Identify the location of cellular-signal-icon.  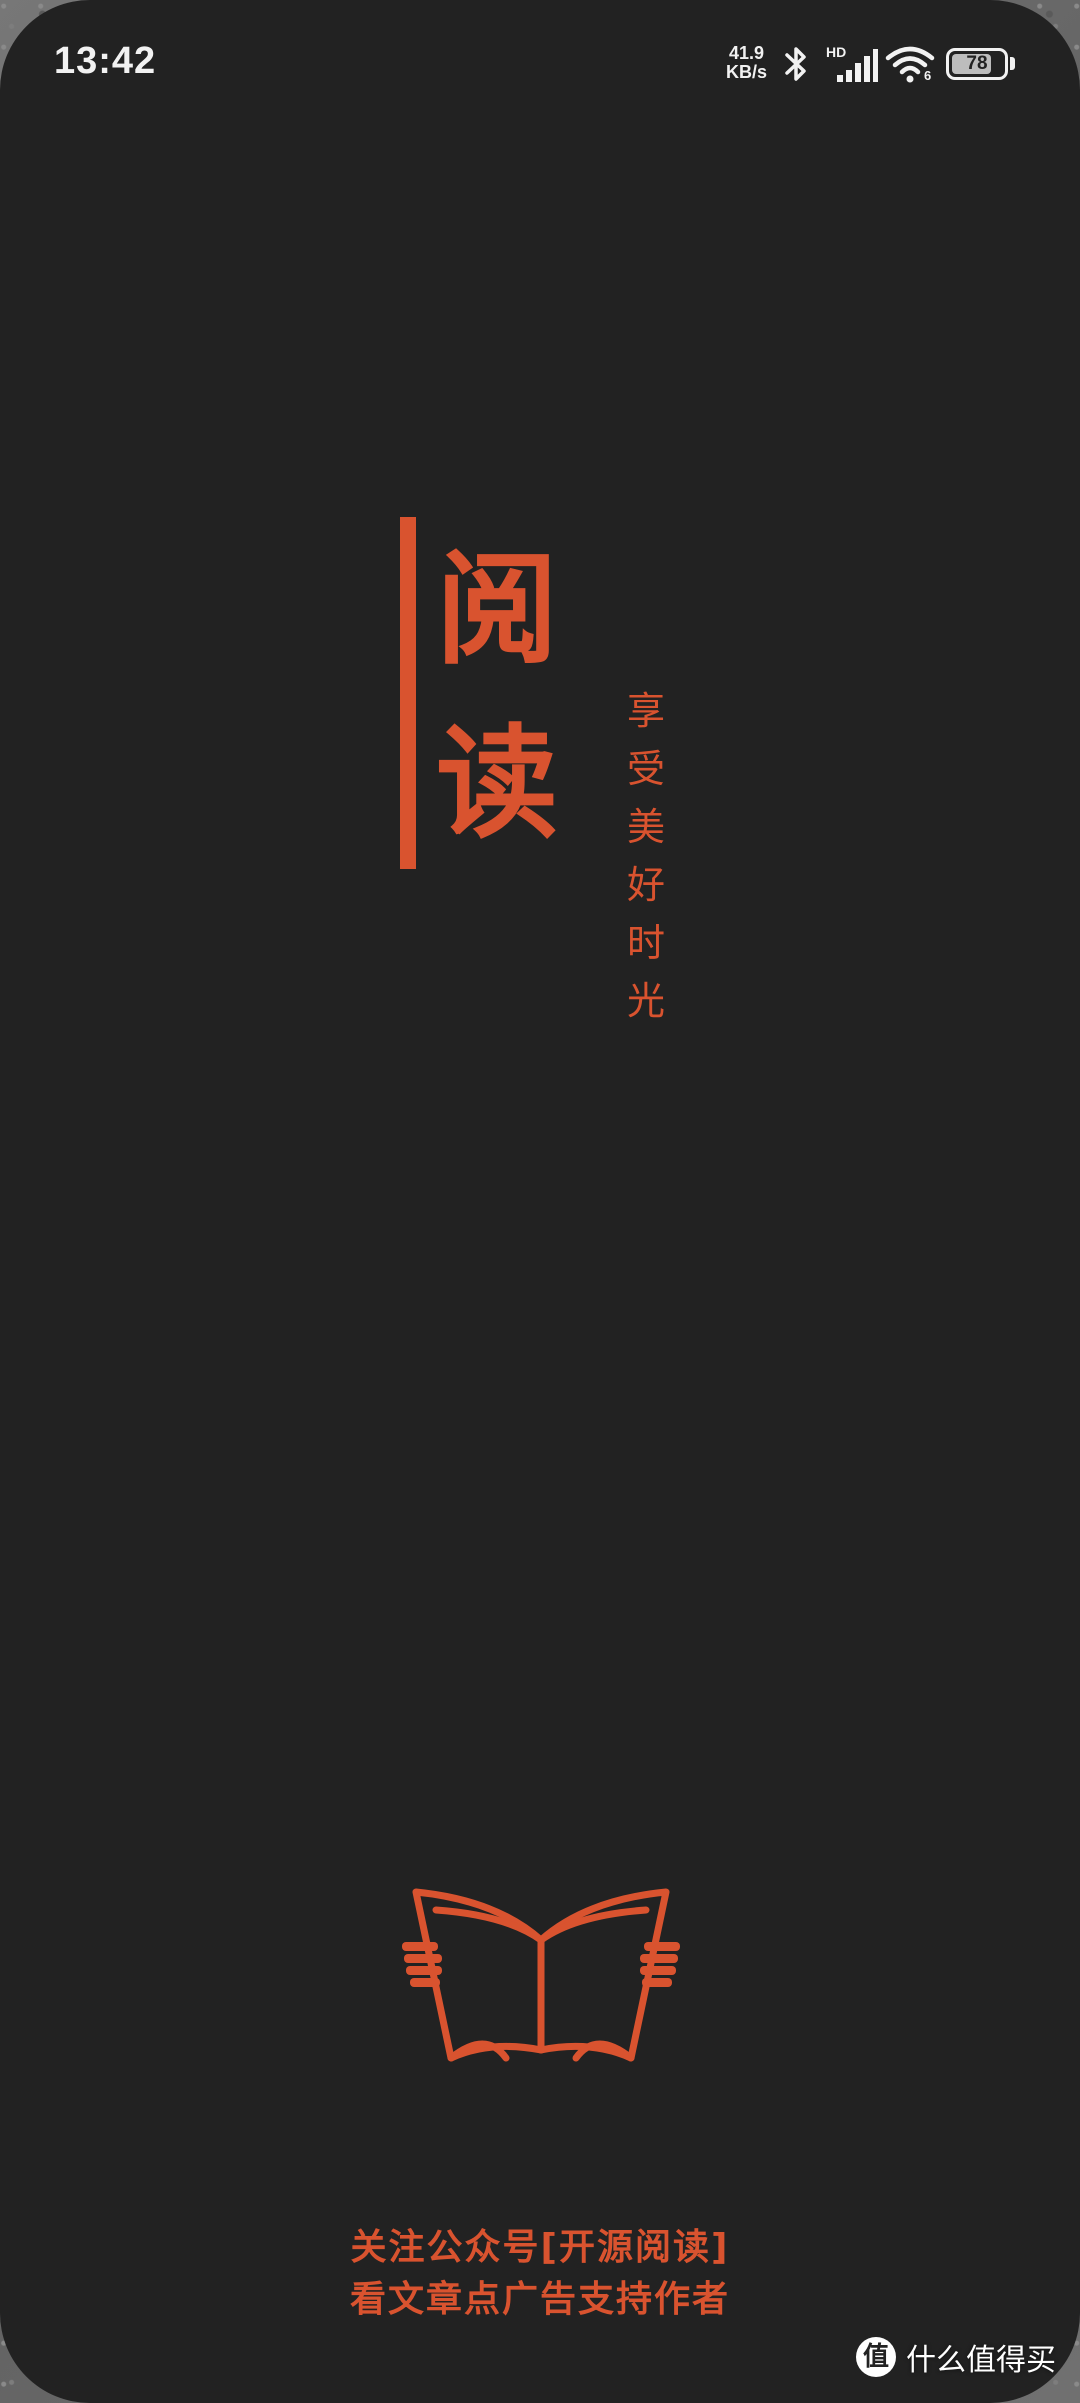
(857, 65).